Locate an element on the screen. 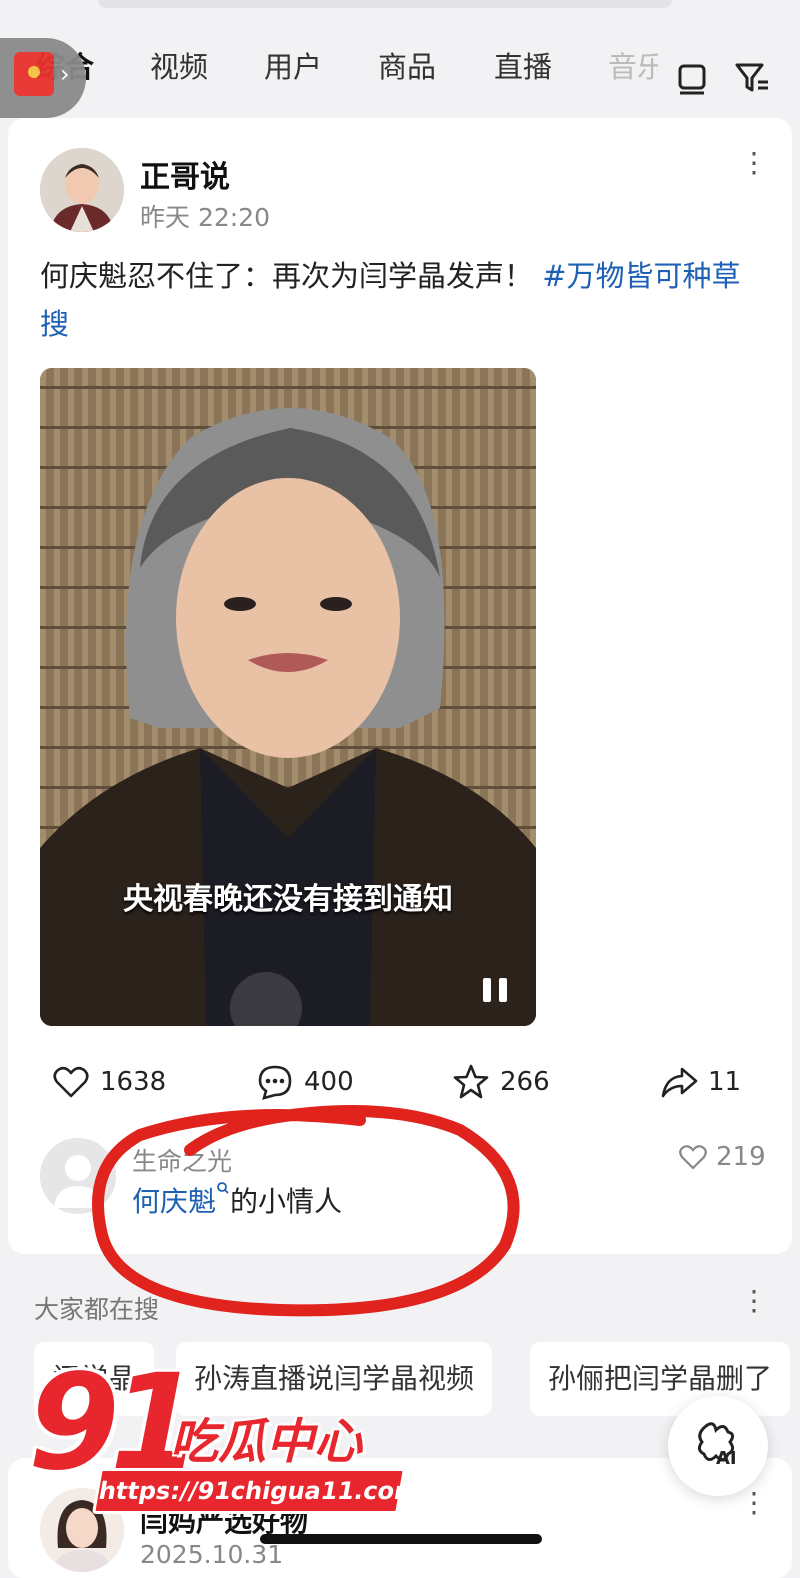 This screenshot has height=1578, width=800. layout-icon is located at coordinates (692, 78).